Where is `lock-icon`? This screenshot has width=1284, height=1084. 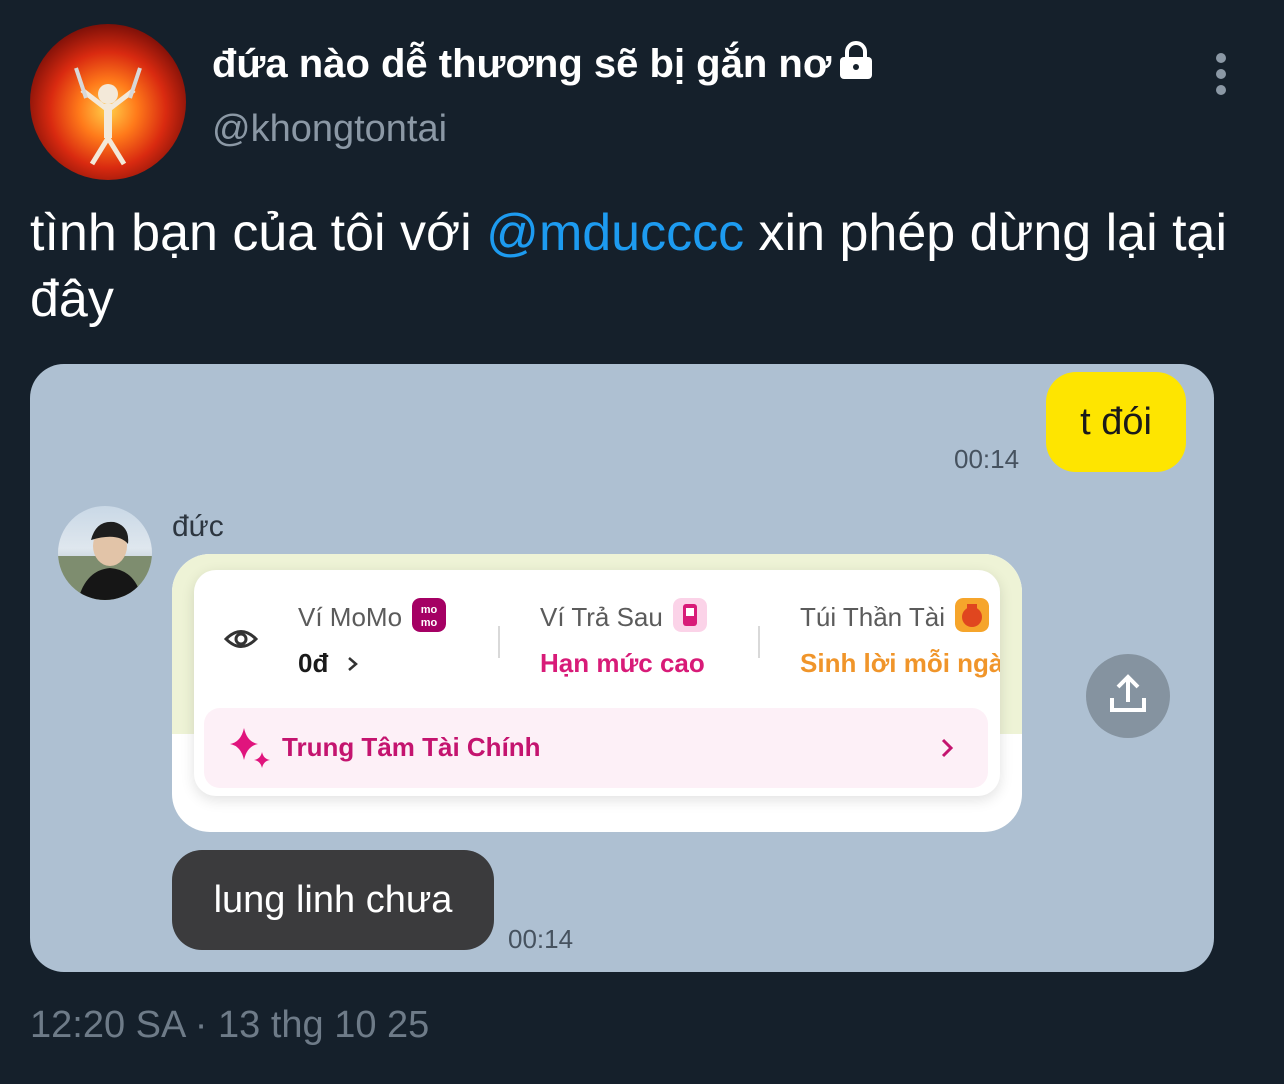
lock-icon is located at coordinates (856, 60).